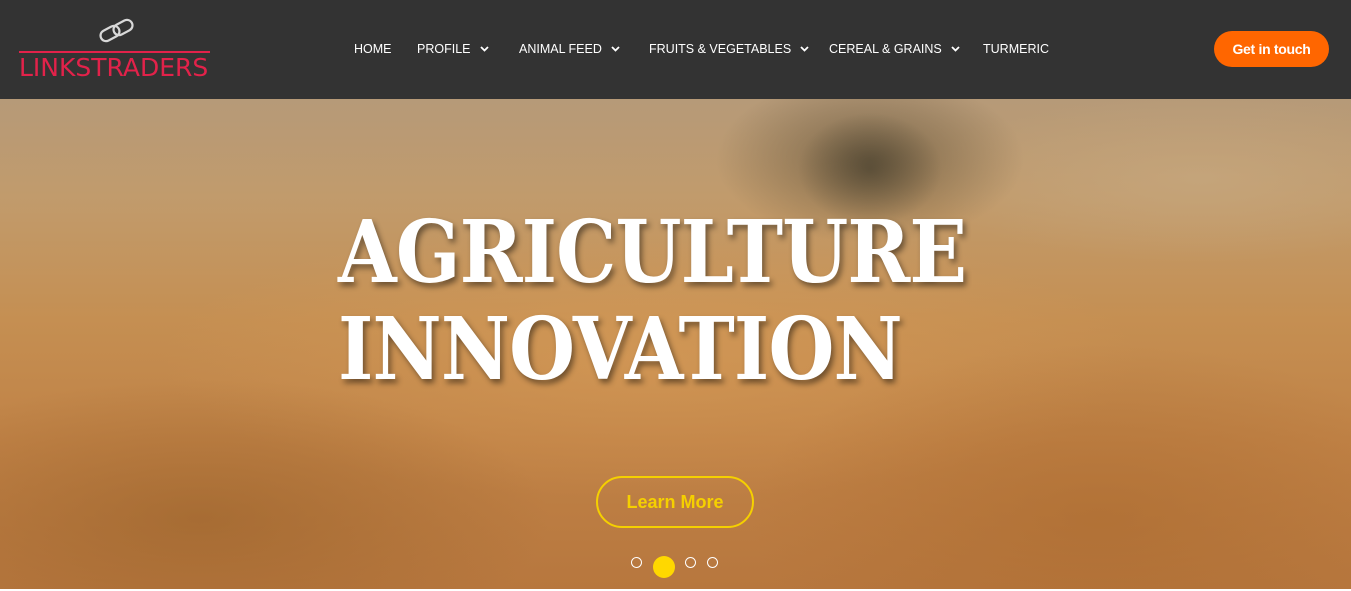 This screenshot has width=1351, height=591. What do you see at coordinates (560, 49) in the screenshot?
I see `nav-label: ANIMAL FEED` at bounding box center [560, 49].